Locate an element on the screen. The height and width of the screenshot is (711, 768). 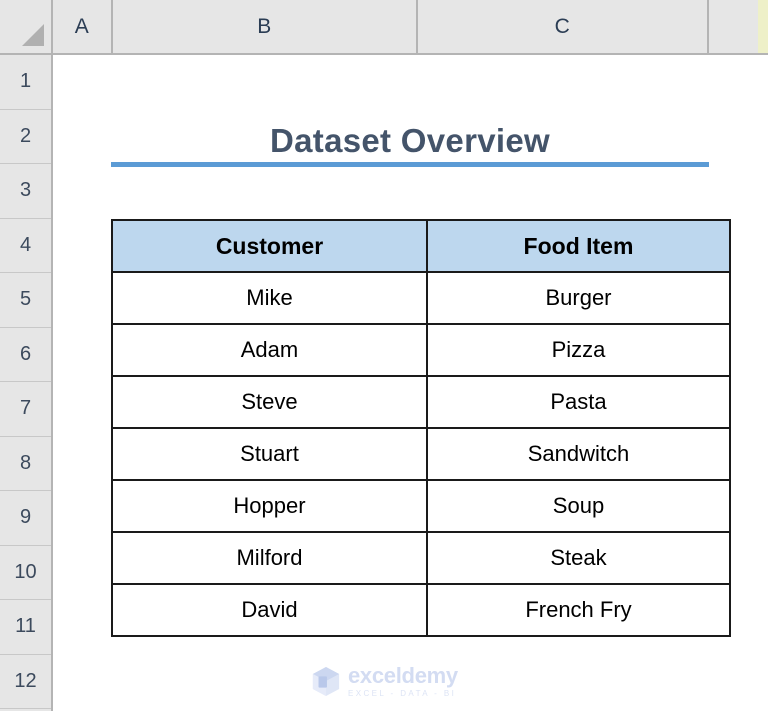
cell-customer: Adam is located at coordinates (269, 350).